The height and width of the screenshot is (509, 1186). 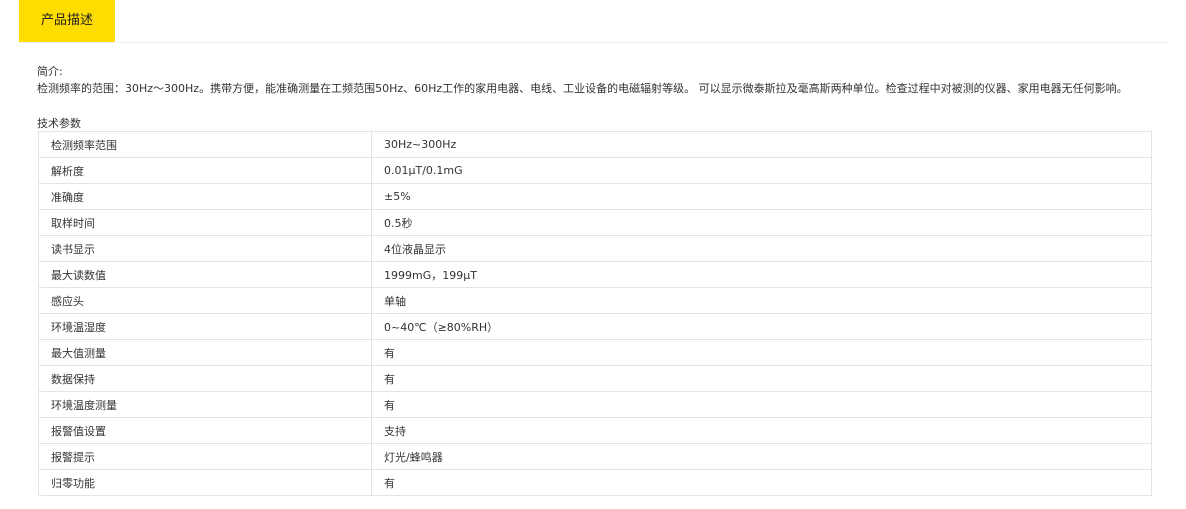 I want to click on table-row: 归零功能 有, so click(x=595, y=482).